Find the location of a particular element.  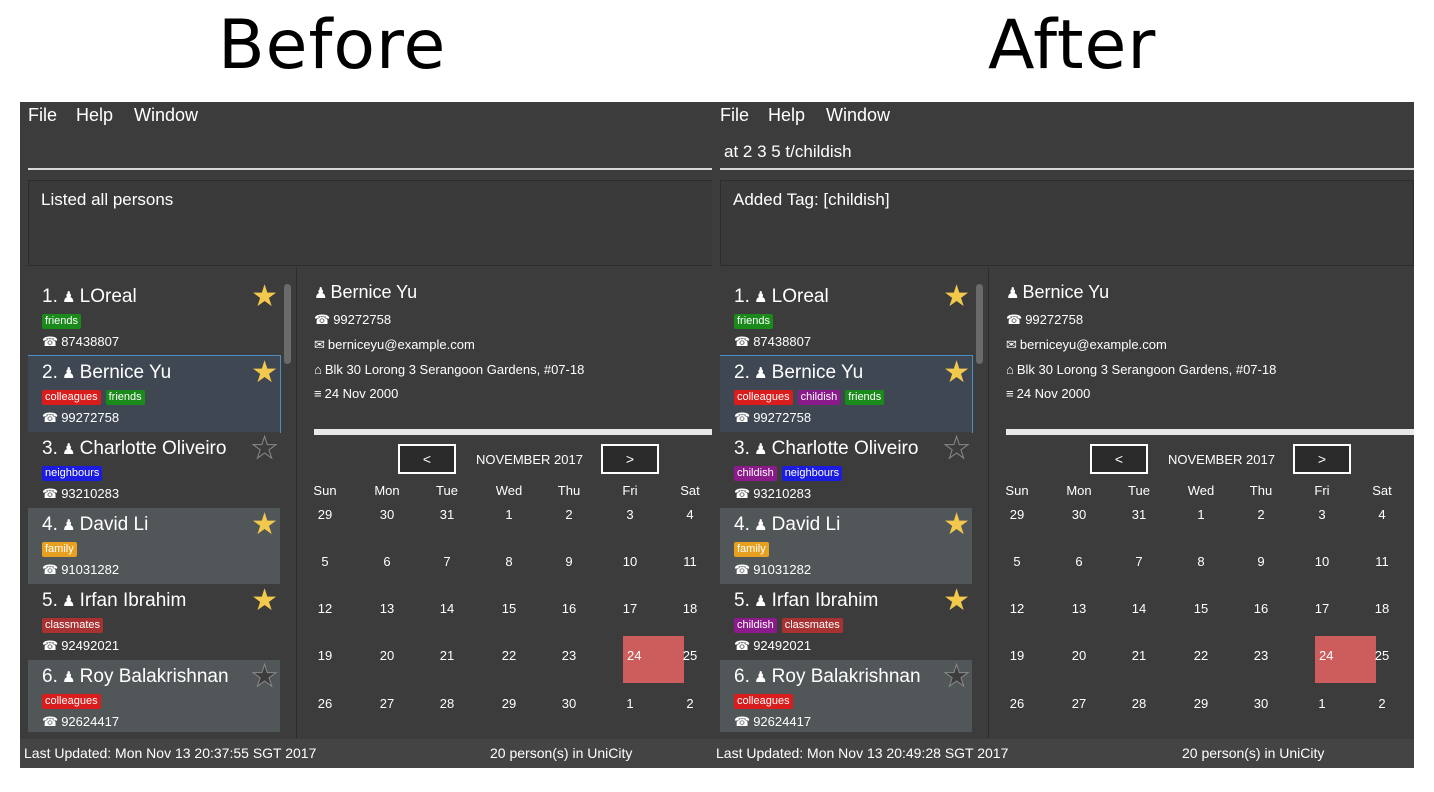

calendar-day: 7 is located at coordinates (447, 561).